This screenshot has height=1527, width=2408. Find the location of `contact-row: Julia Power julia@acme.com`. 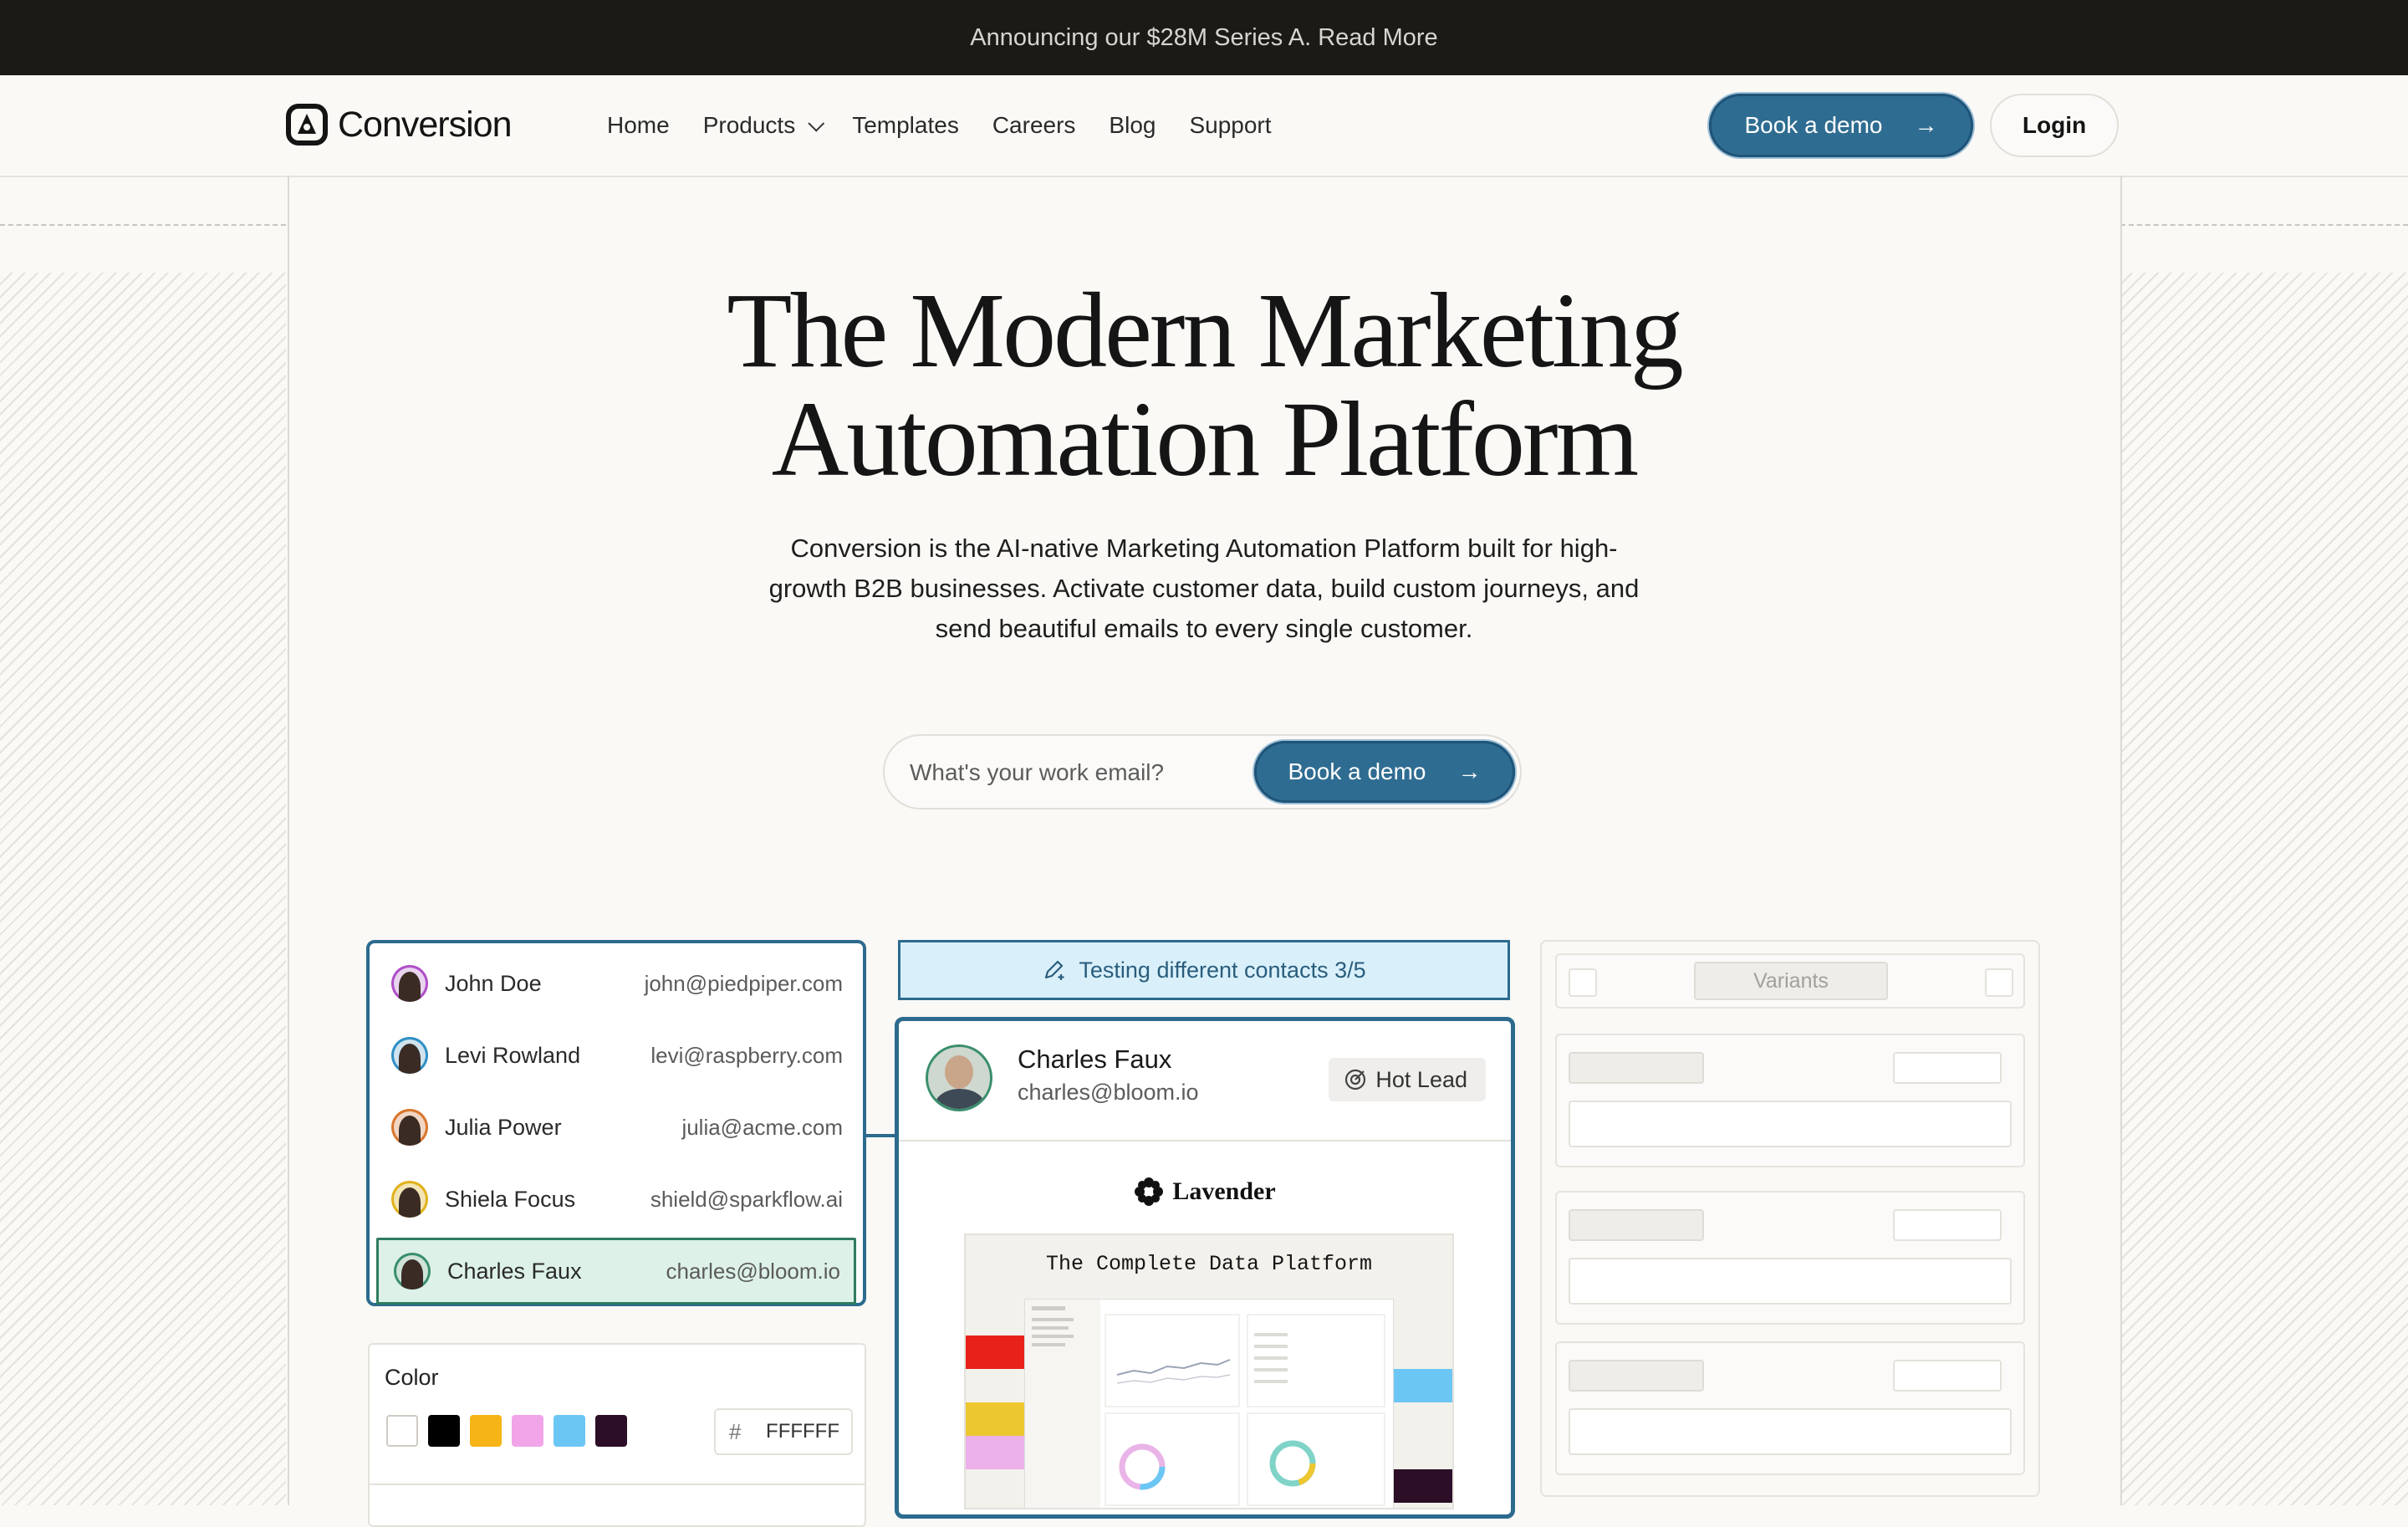

contact-row: Julia Power julia@acme.com is located at coordinates (616, 1127).